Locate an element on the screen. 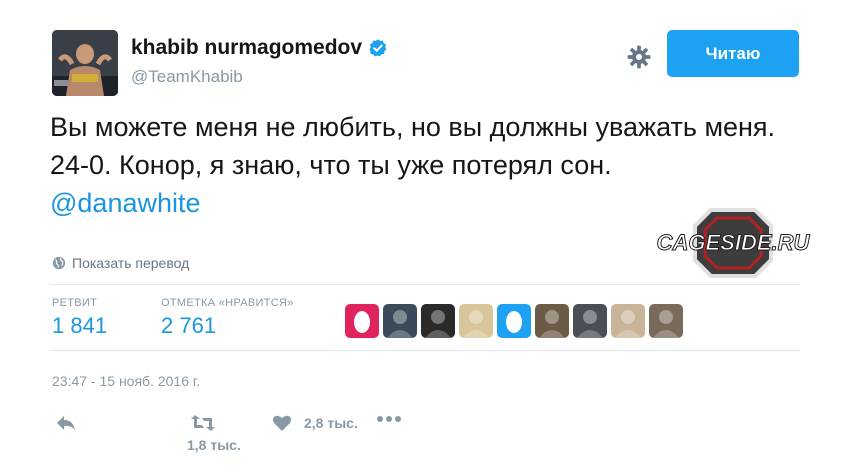 This screenshot has width=850, height=475. likers-avatars is located at coordinates (514, 321).